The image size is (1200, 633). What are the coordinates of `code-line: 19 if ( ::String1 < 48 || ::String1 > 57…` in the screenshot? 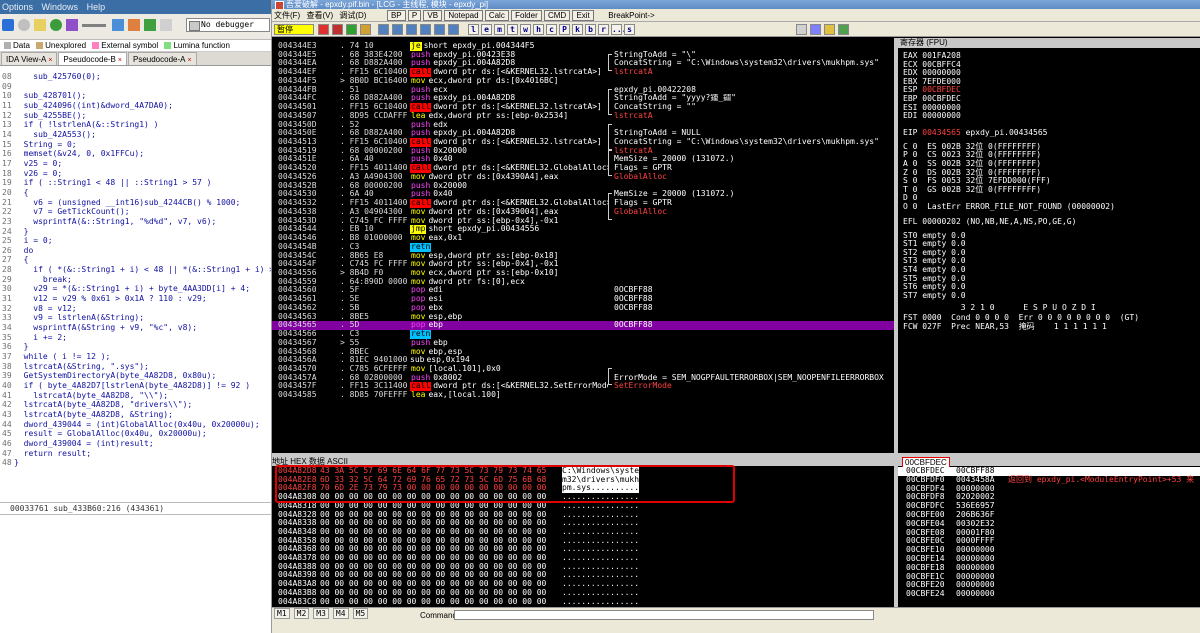 It's located at (136, 183).